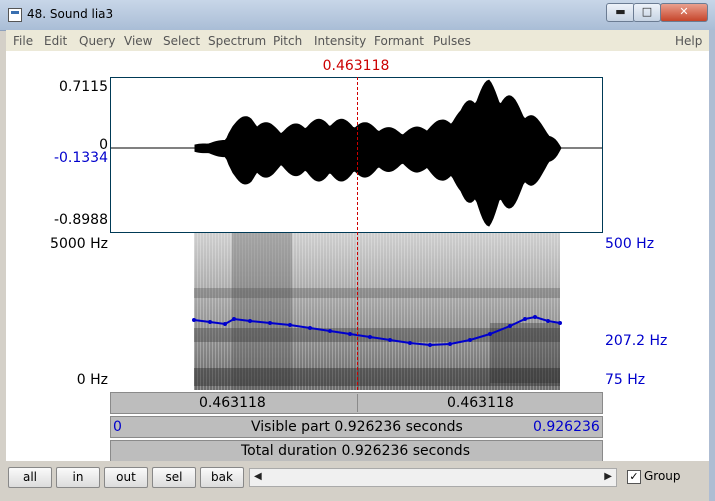  I want to click on menu-edit: Edit, so click(55, 41).